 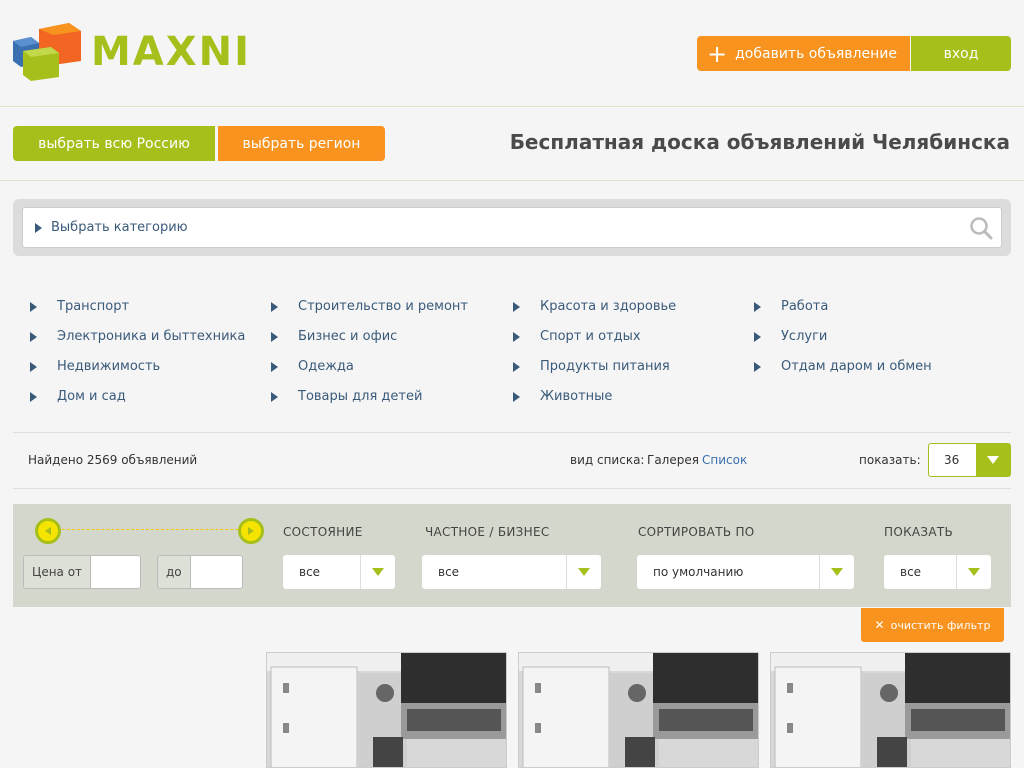 What do you see at coordinates (334, 336) in the screenshot?
I see `category-item: Бизнес и офис` at bounding box center [334, 336].